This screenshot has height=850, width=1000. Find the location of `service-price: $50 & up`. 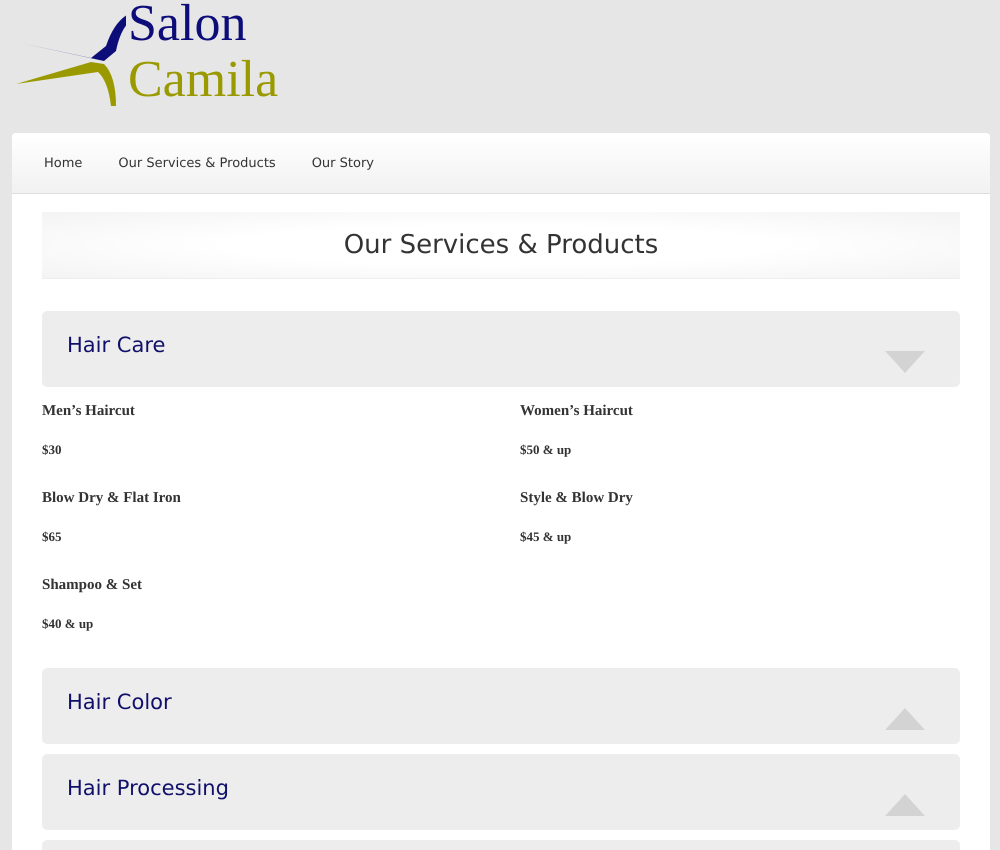

service-price: $50 & up is located at coordinates (546, 450).